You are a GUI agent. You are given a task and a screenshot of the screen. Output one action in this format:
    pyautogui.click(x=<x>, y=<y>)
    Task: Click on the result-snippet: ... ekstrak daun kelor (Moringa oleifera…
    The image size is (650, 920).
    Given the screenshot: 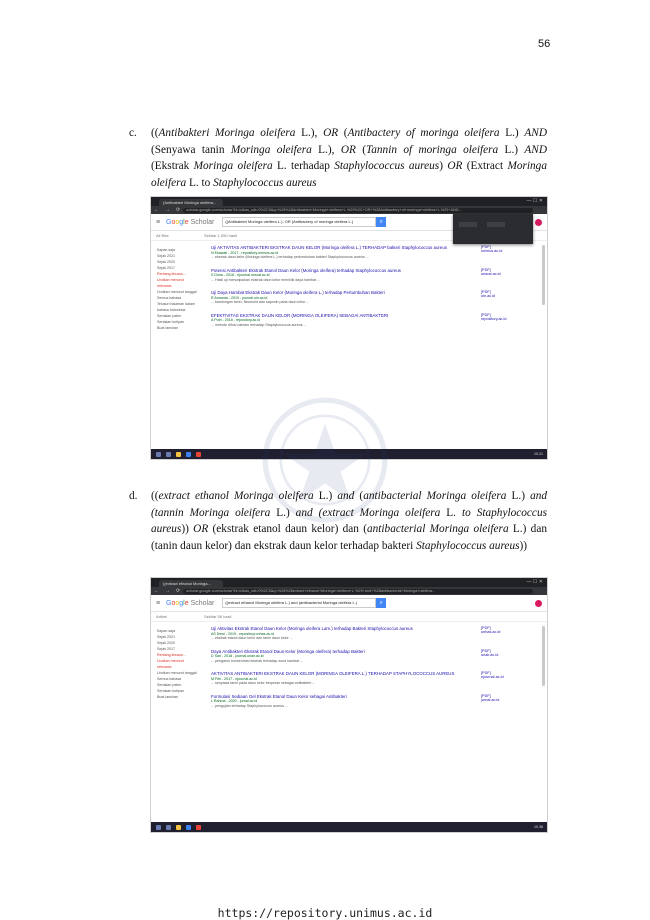 What is the action you would take?
    pyautogui.click(x=290, y=257)
    